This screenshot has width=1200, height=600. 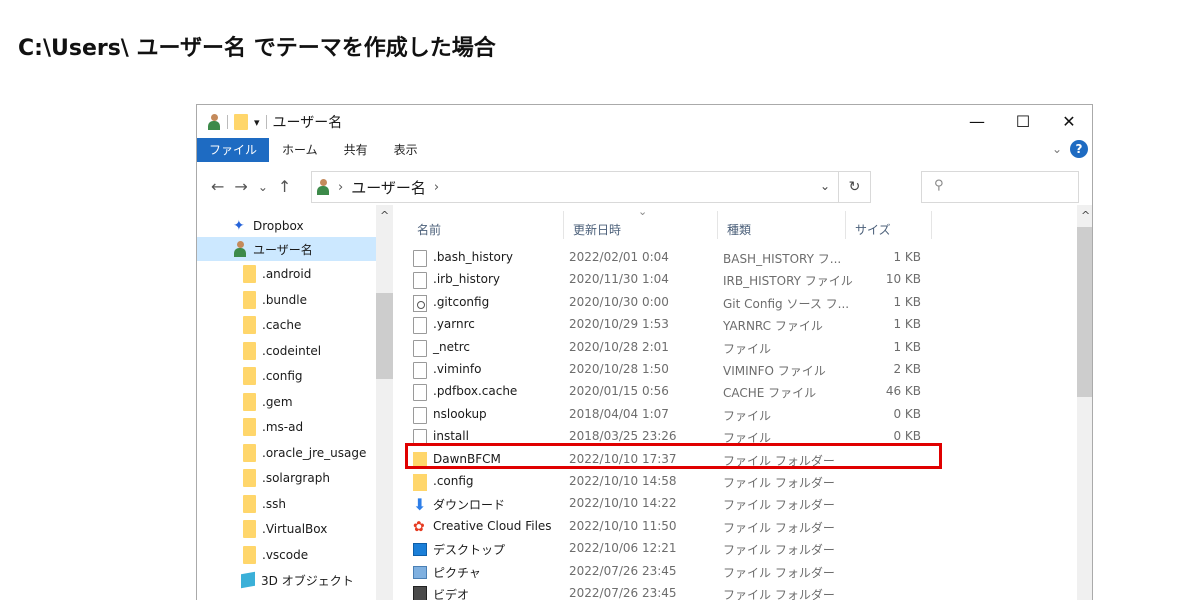 What do you see at coordinates (788, 281) in the screenshot?
I see `file-type: IRB_HISTORY ファイル` at bounding box center [788, 281].